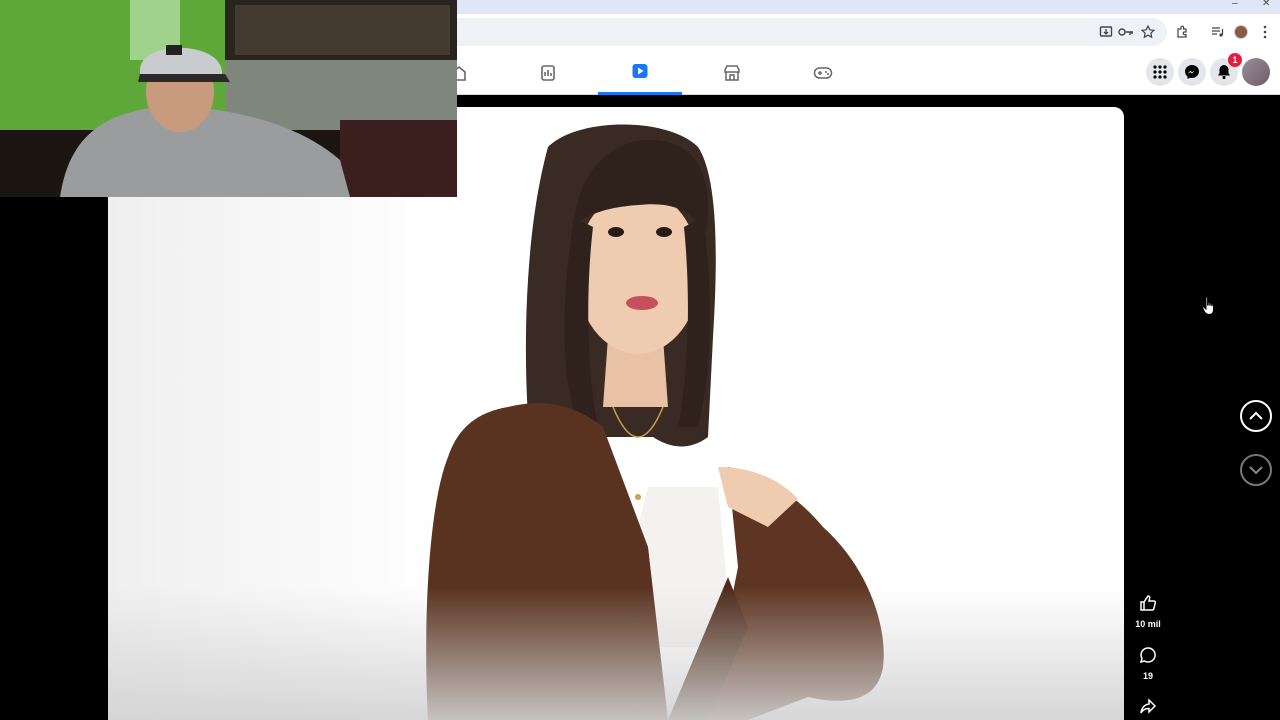 This screenshot has height=720, width=1280. What do you see at coordinates (1235, 4) in the screenshot?
I see `minimize-button: –` at bounding box center [1235, 4].